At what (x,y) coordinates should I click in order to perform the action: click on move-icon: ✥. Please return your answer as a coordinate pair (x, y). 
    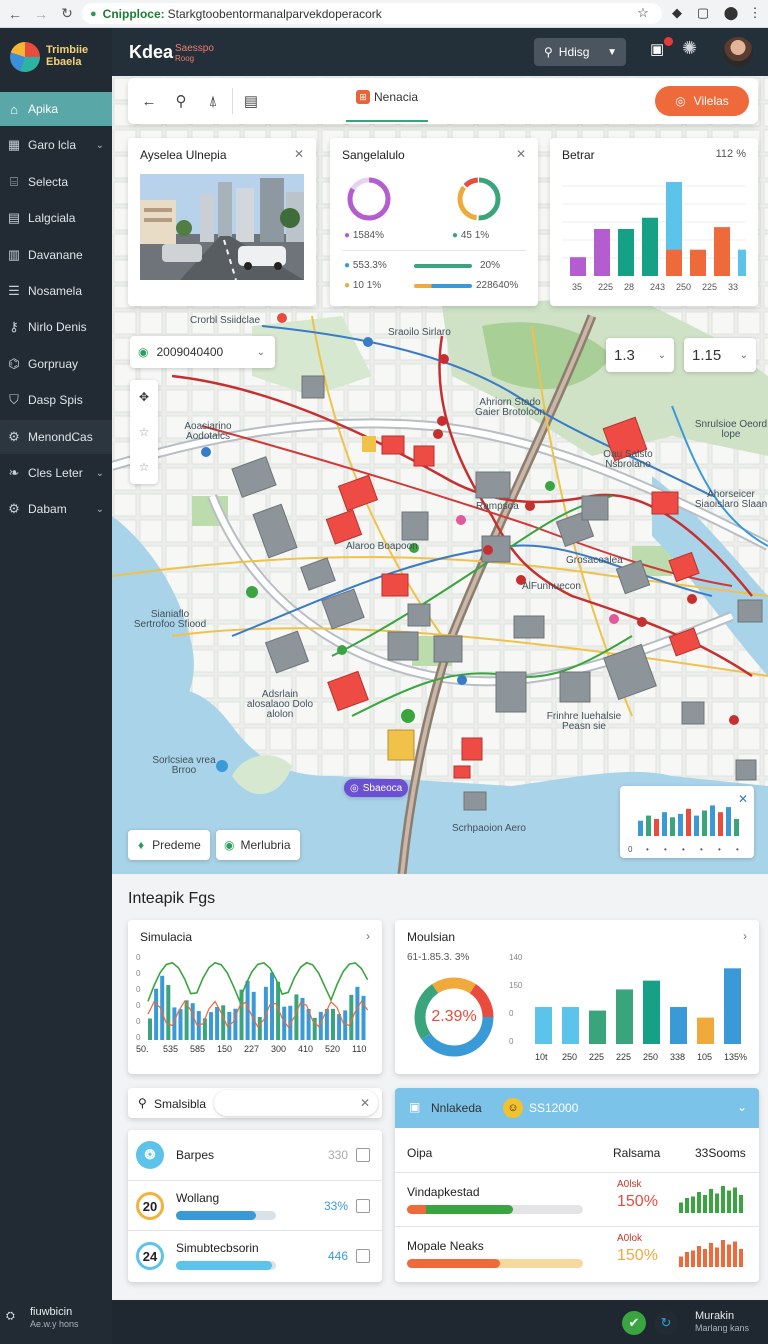
    Looking at the image, I should click on (144, 397).